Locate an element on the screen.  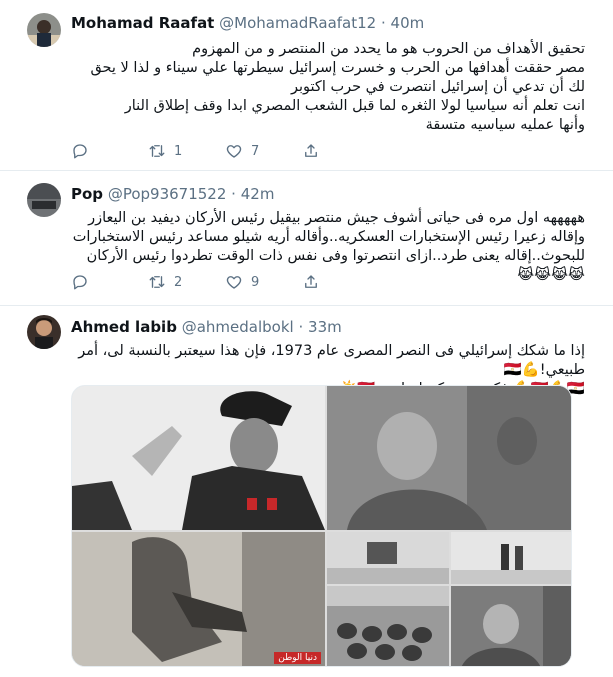
user-handle: @Pop93671522 is located at coordinates (167, 194).